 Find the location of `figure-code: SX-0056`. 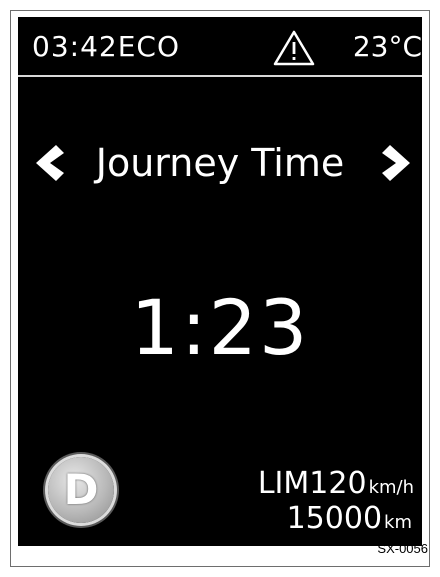

figure-code: SX-0056 is located at coordinates (402, 548).